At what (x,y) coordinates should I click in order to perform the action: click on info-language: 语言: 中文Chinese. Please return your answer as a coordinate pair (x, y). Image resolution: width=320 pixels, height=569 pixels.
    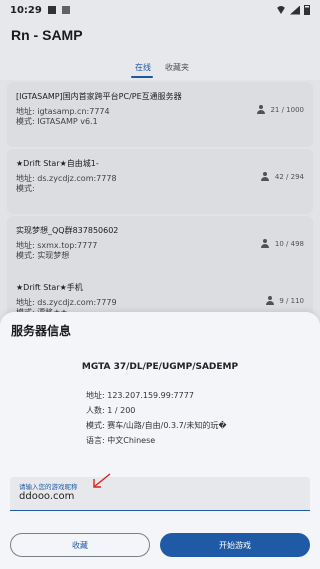
    Looking at the image, I should click on (121, 440).